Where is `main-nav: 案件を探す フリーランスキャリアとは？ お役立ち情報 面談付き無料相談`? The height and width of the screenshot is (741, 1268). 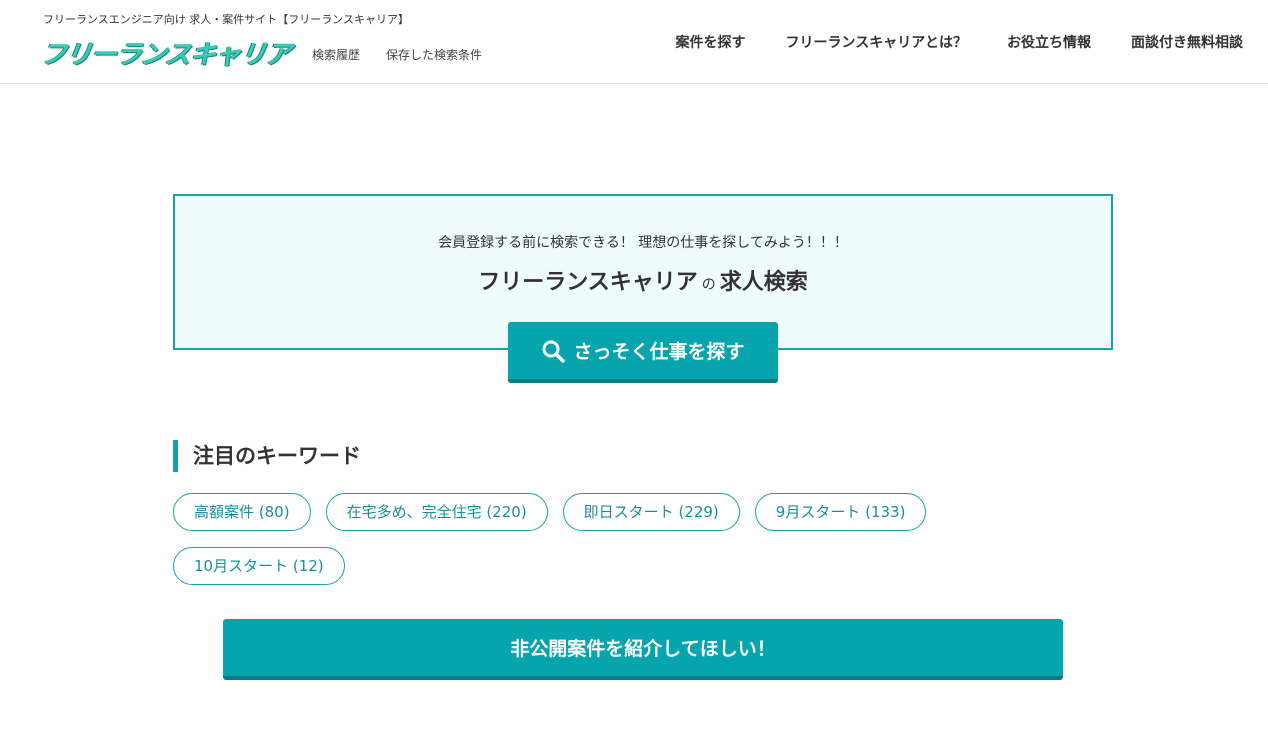 main-nav: 案件を探す フリーランスキャリアとは？ お役立ち情報 面談付き無料相談 is located at coordinates (959, 42).